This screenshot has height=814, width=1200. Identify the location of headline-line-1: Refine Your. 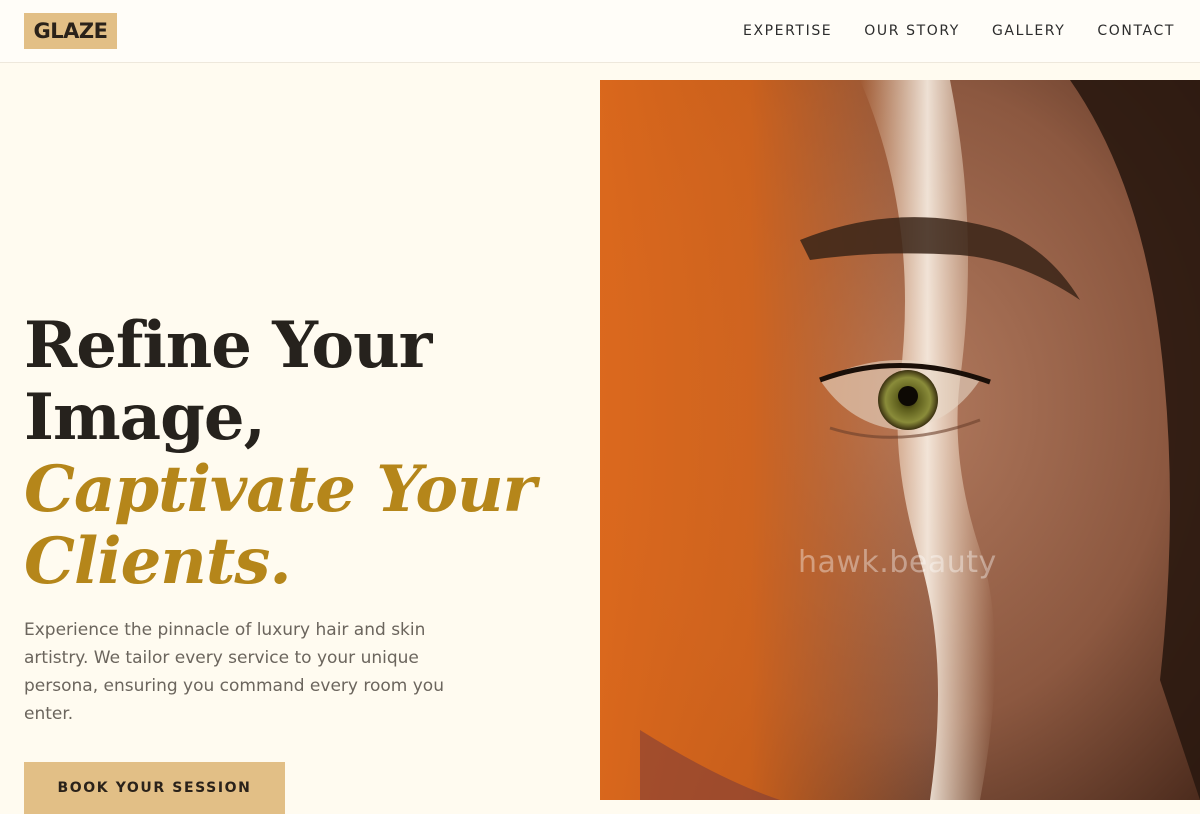
(228, 345).